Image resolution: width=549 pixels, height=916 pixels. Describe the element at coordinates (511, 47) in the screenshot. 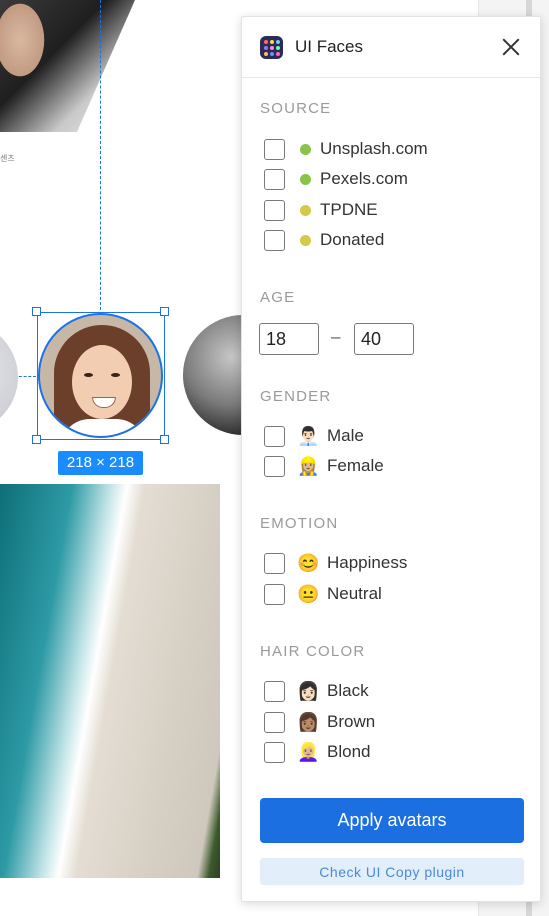

I see `close-icon` at that location.